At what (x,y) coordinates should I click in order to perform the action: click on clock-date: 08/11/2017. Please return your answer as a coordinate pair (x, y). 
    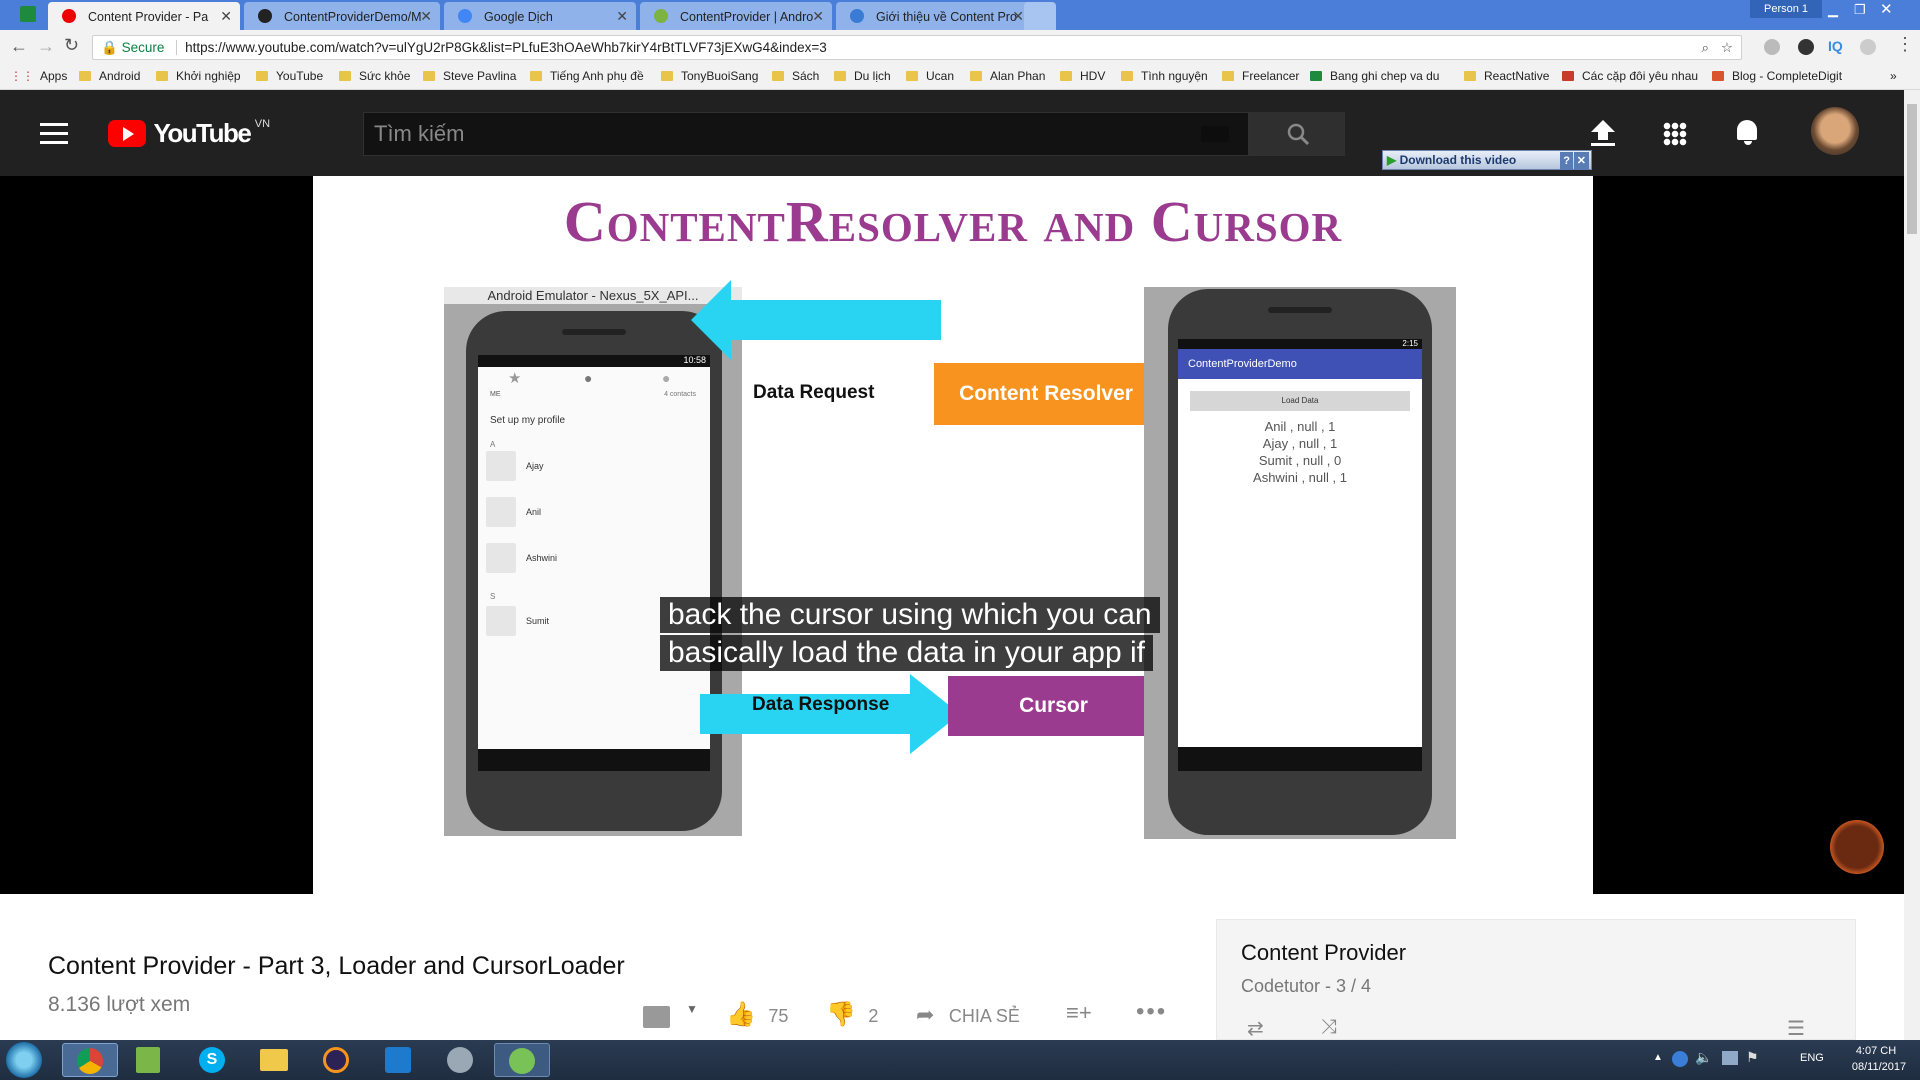
    Looking at the image, I should click on (1879, 1067).